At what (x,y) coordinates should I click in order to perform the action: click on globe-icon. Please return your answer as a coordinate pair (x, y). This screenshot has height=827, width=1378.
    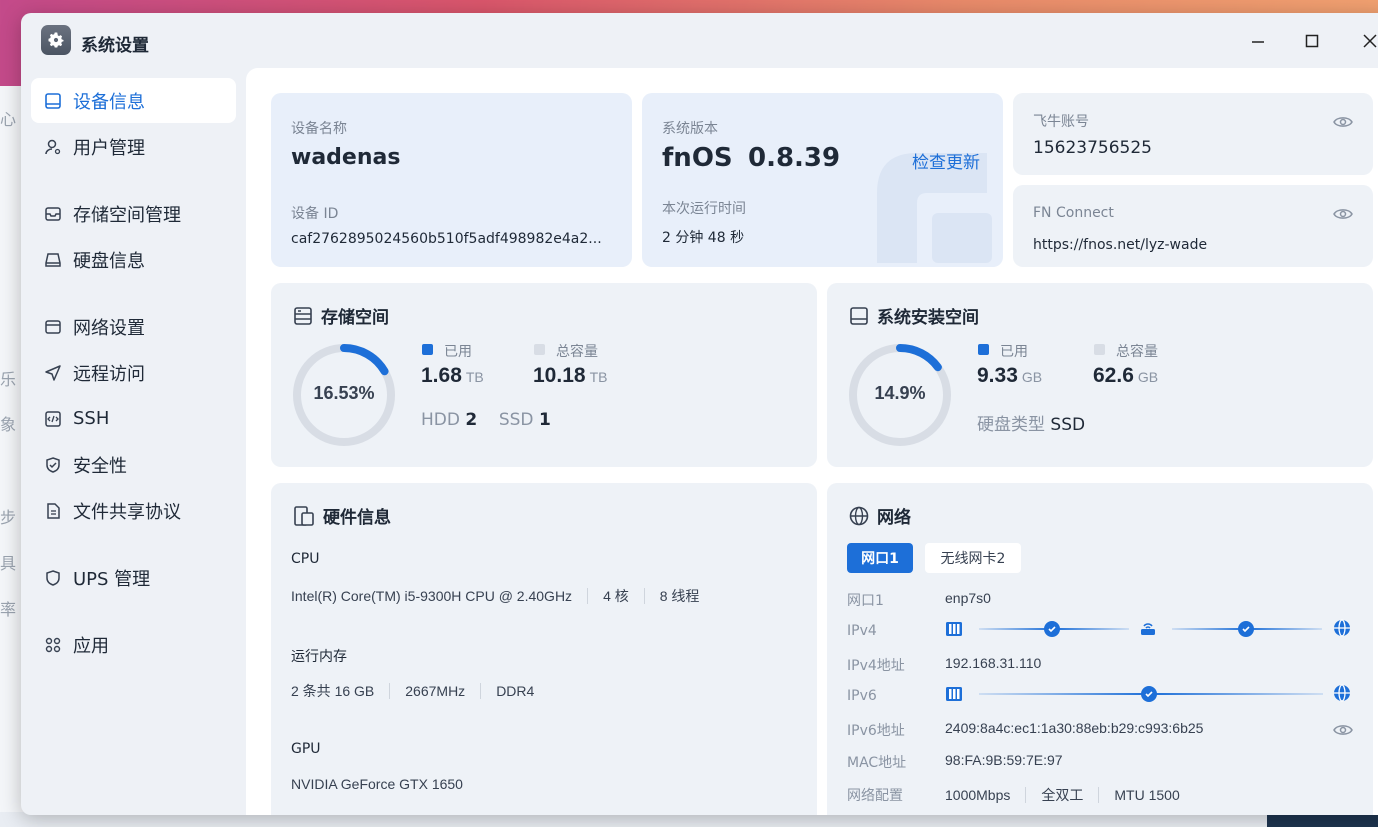
    Looking at the image, I should click on (859, 515).